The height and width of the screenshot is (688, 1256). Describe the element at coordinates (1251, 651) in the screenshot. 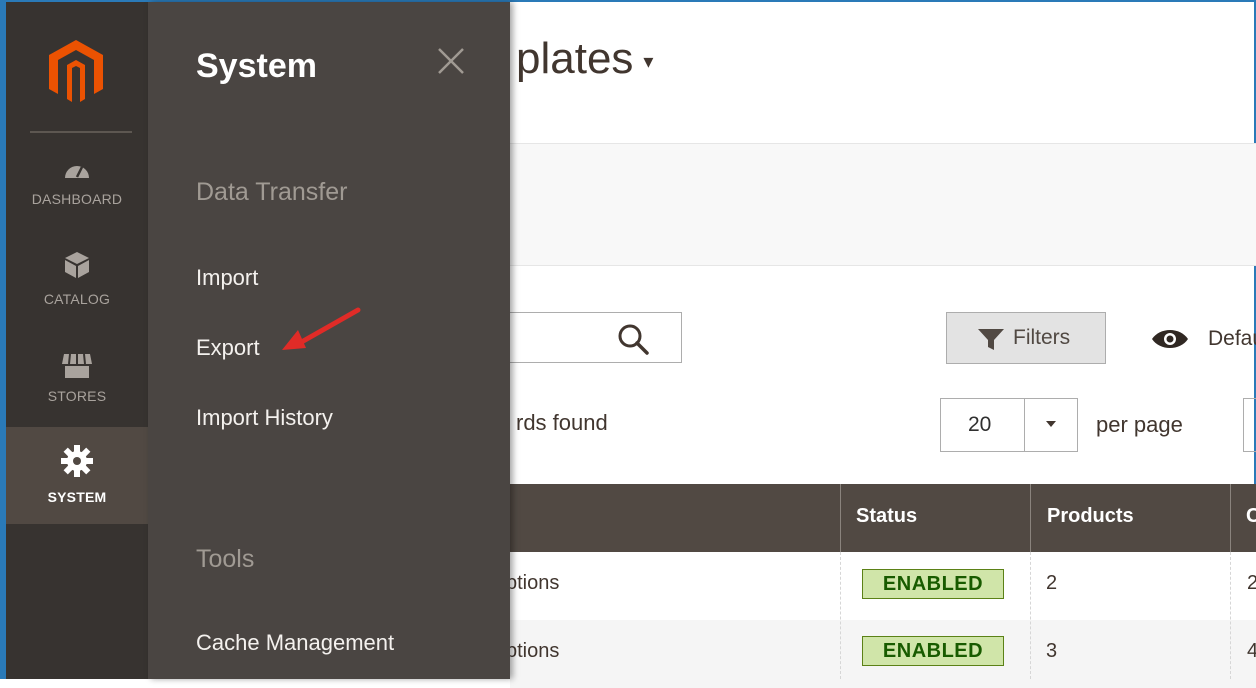

I see `next-cell: 4` at that location.